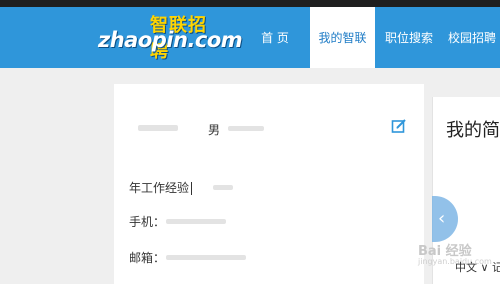 This screenshot has height=284, width=500. I want to click on redacted-email, so click(206, 257).